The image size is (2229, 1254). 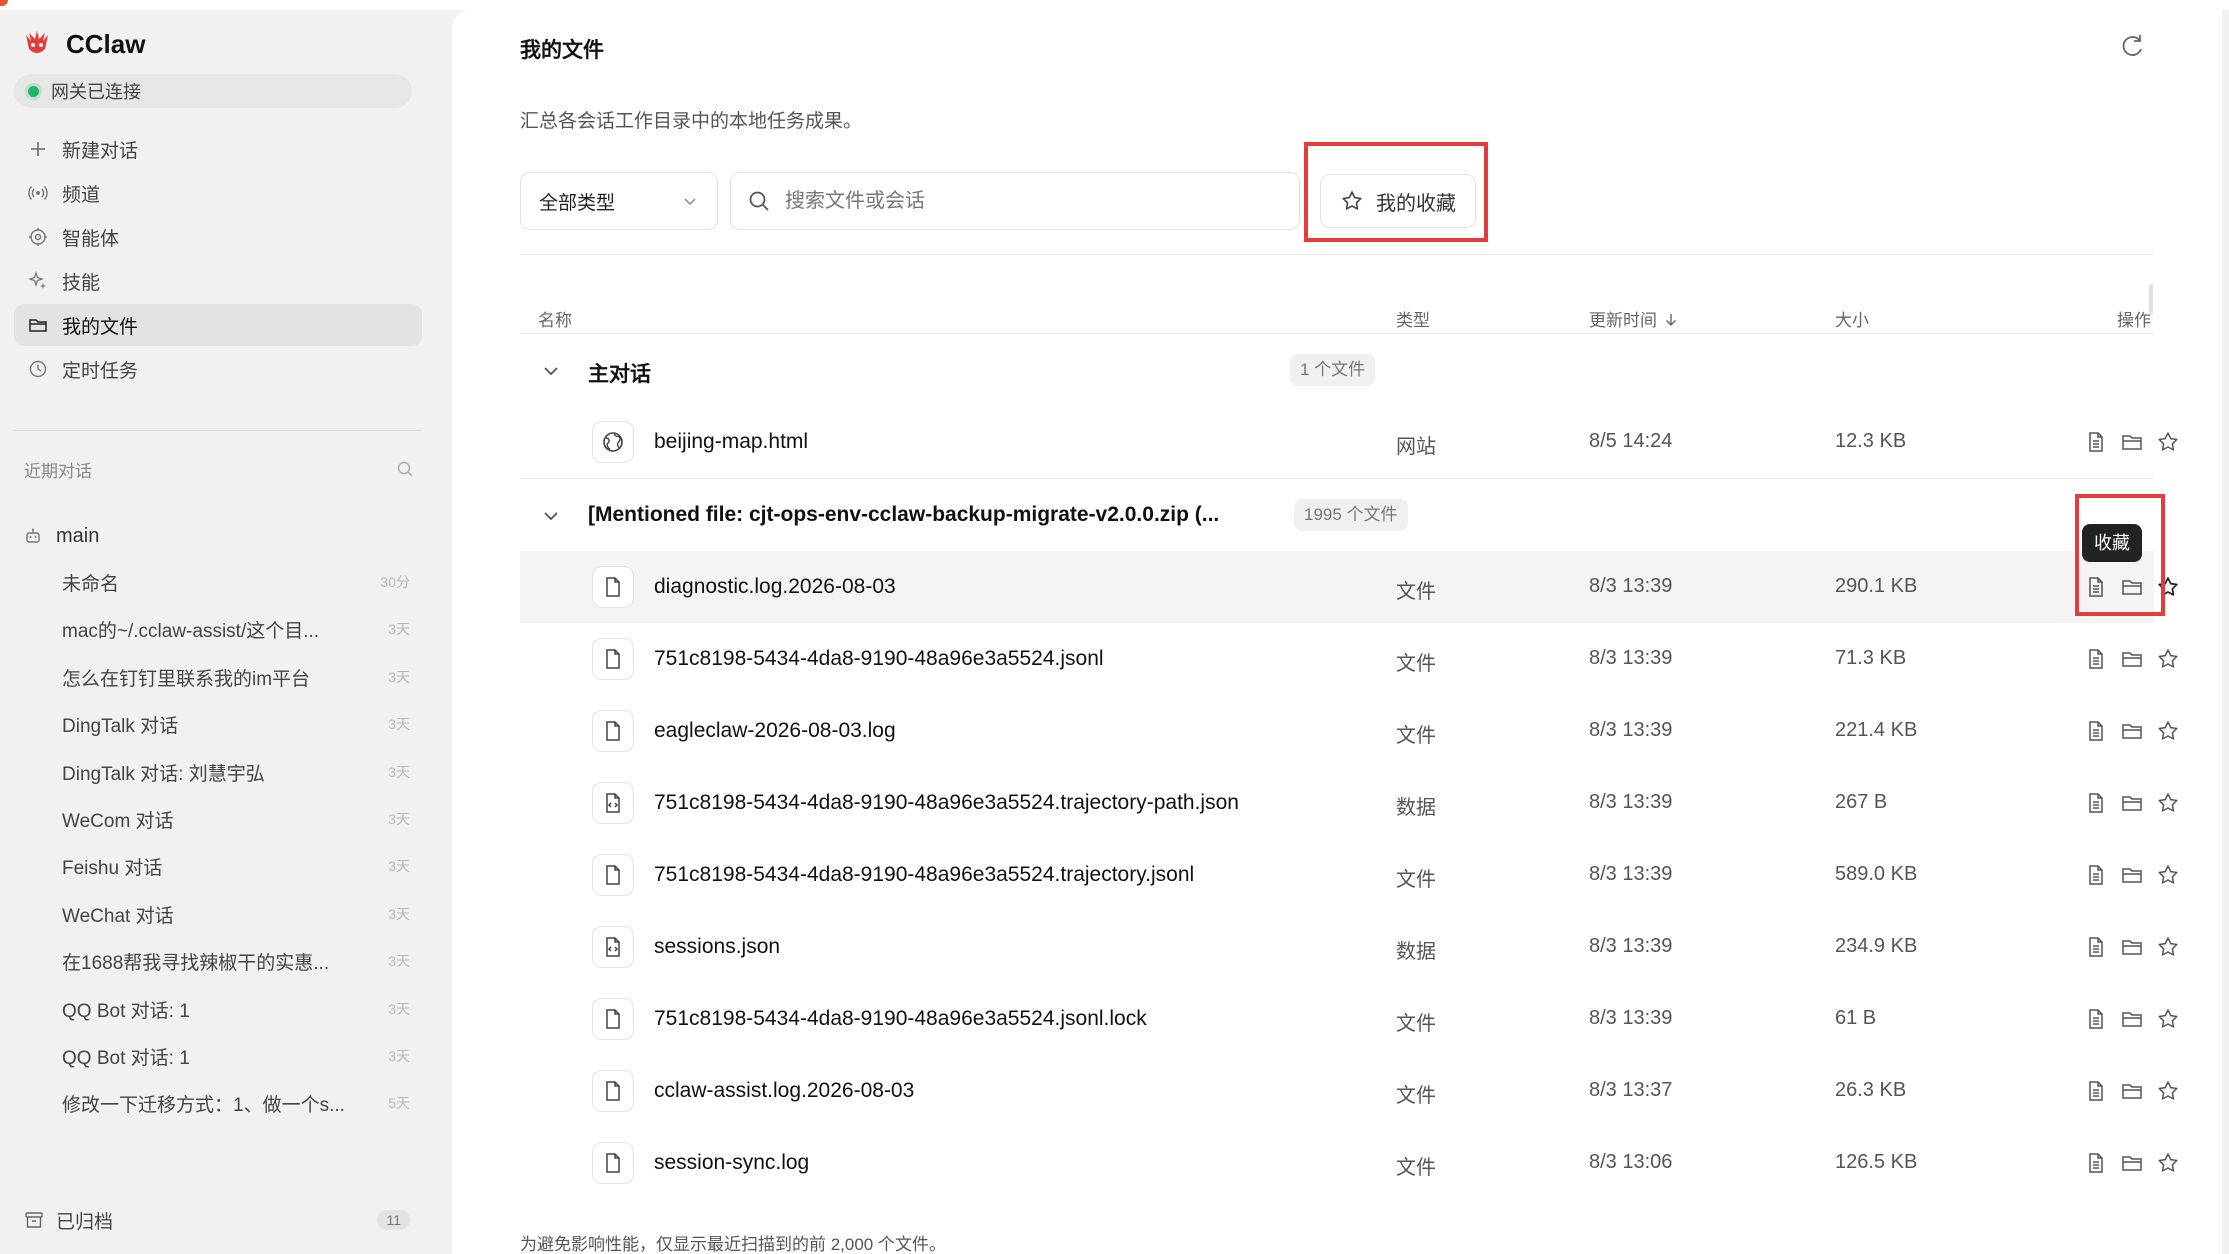 I want to click on conversation-item: WeCom 对话 3天, so click(x=236, y=819).